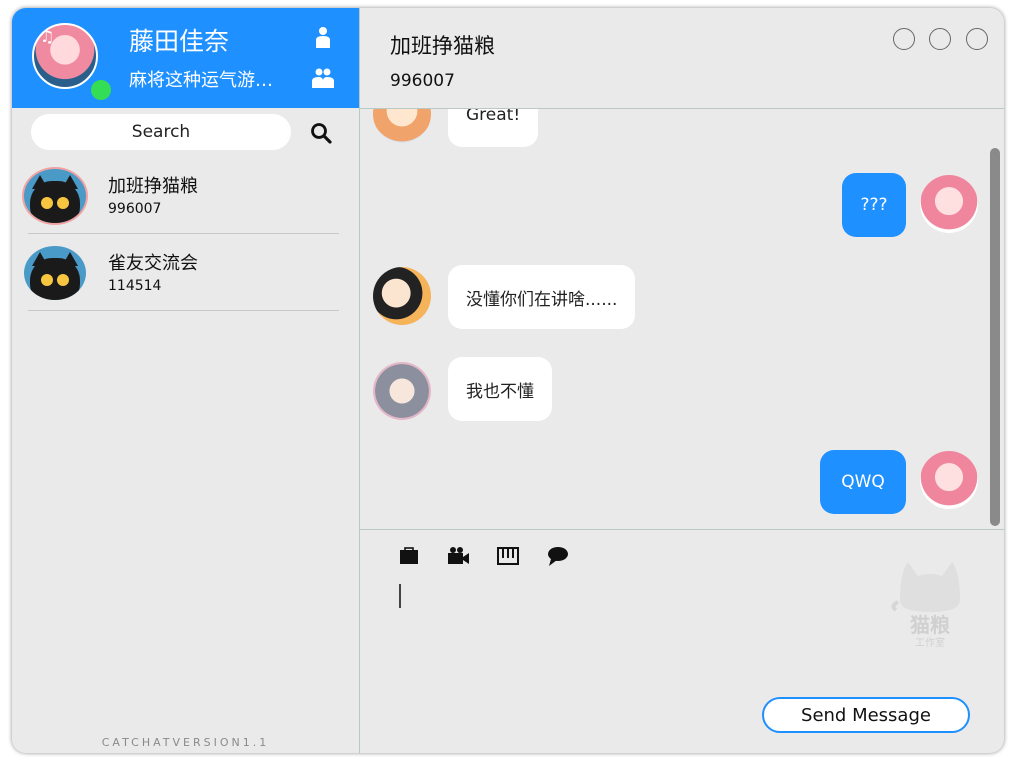 This screenshot has width=1016, height=765. I want to click on message-bubble: 我也不懂, so click(500, 389).